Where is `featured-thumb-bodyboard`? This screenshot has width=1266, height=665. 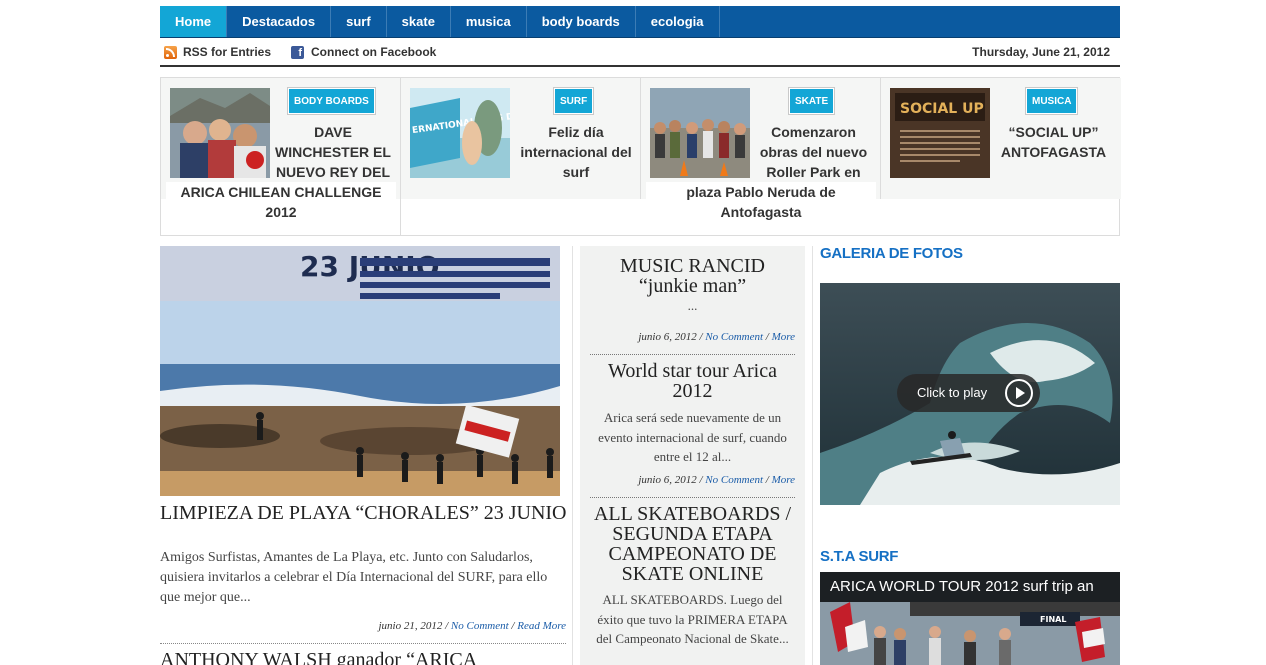 featured-thumb-bodyboard is located at coordinates (220, 133).